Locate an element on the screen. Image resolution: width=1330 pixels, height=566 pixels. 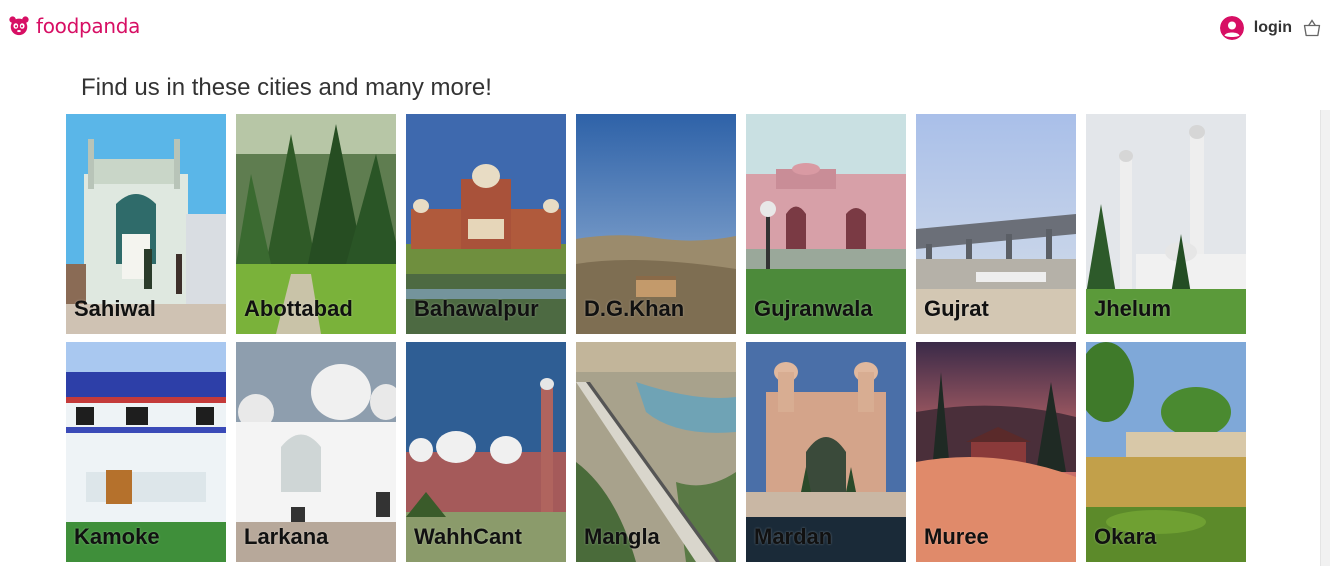
city-card-bahawalpur: Bahawalpur is located at coordinates (486, 224).